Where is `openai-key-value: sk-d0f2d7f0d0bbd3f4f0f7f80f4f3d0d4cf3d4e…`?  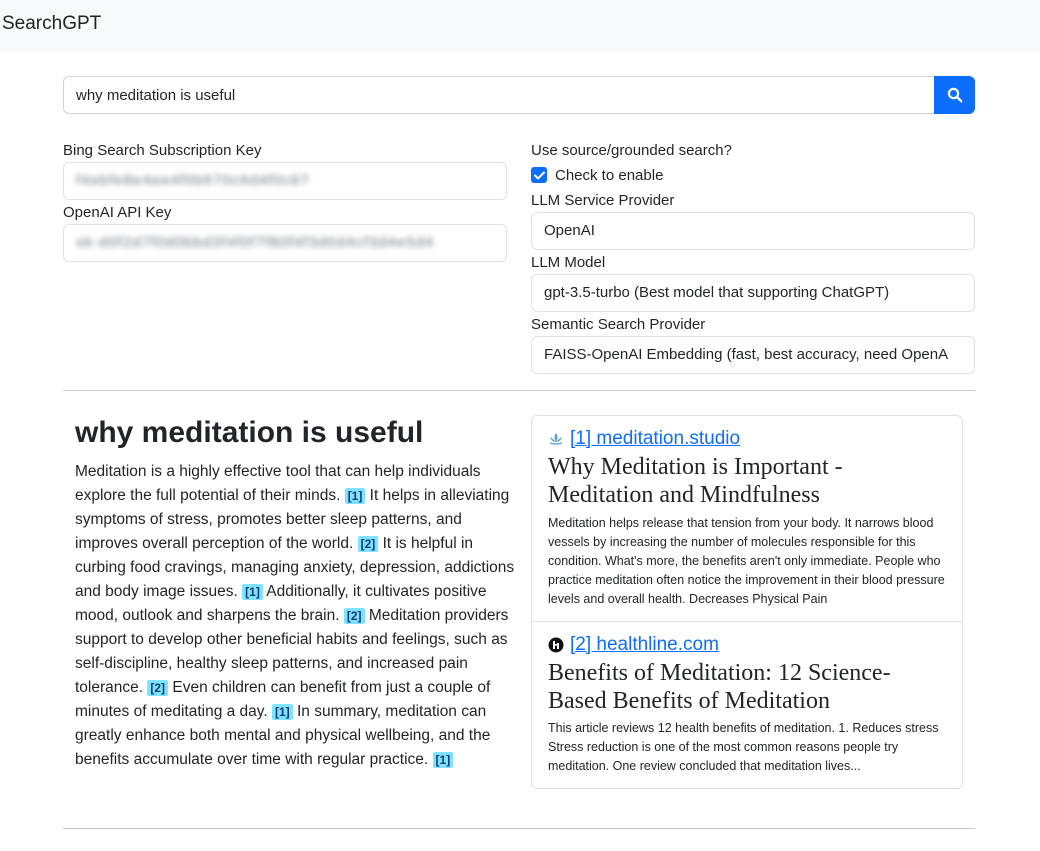 openai-key-value: sk-d0f2d7f0d0bbd3f4f0f7f80f4f3d0d4cf3d4e… is located at coordinates (255, 242).